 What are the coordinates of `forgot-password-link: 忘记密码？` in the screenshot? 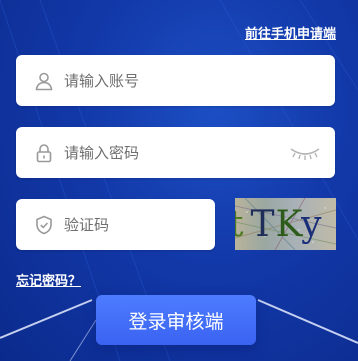 It's located at (48, 279).